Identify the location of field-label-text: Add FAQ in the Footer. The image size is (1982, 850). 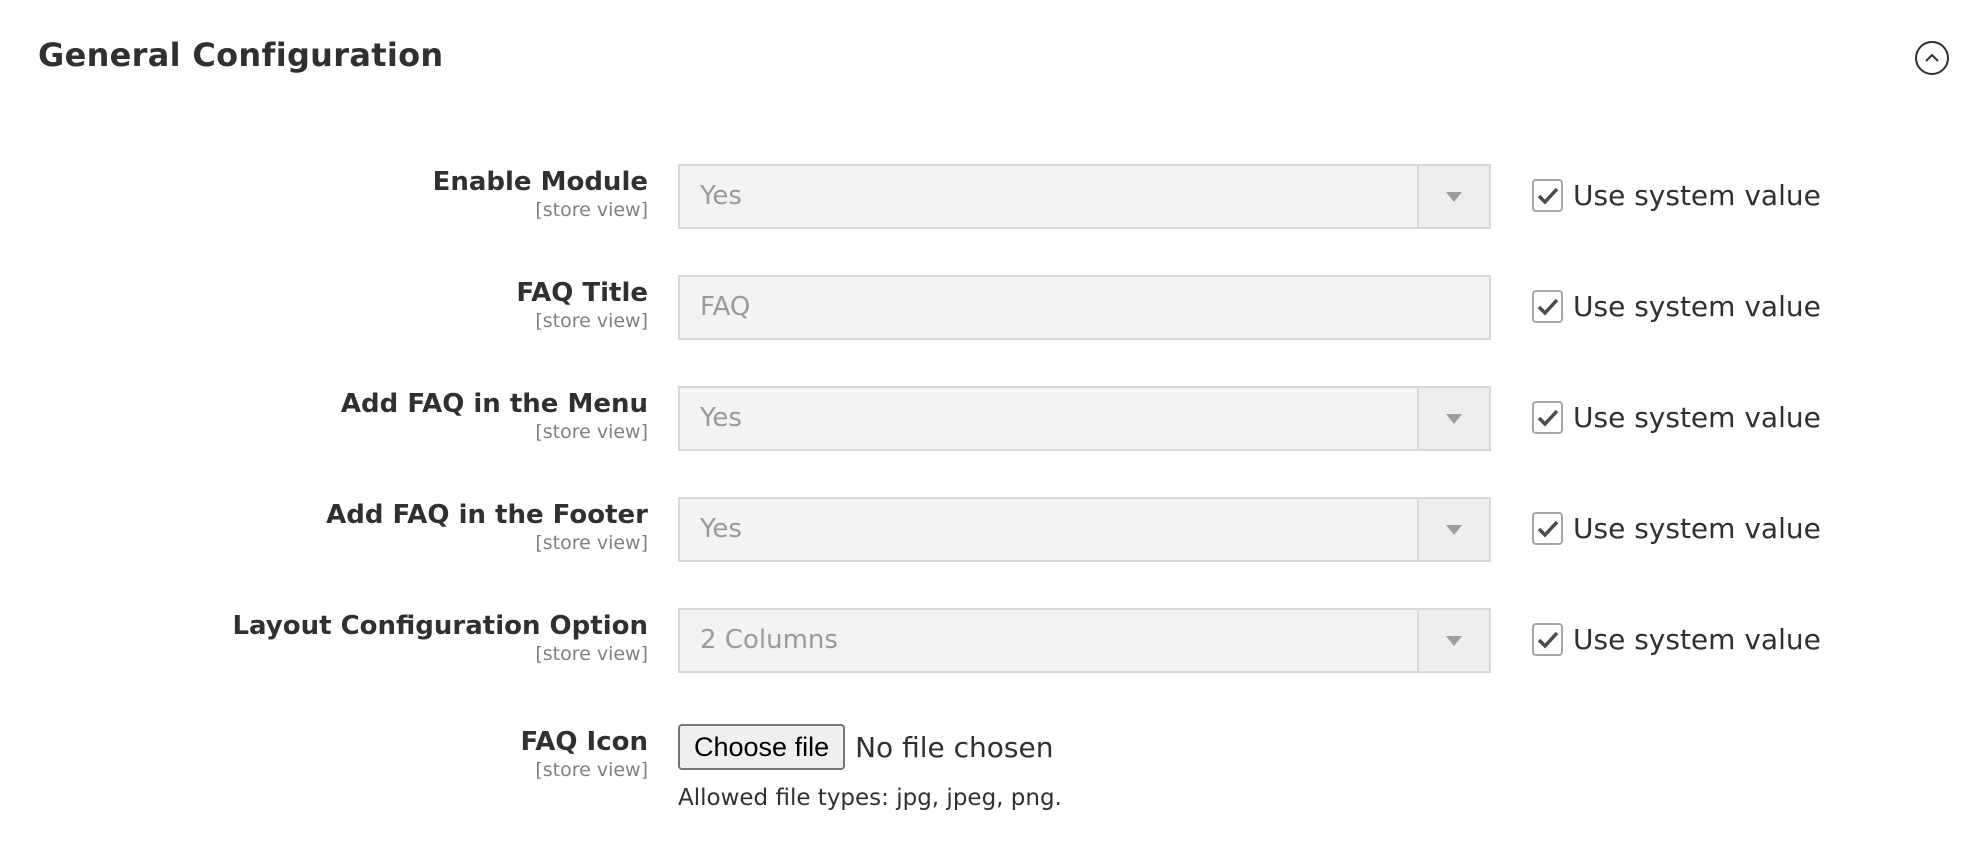
(487, 515).